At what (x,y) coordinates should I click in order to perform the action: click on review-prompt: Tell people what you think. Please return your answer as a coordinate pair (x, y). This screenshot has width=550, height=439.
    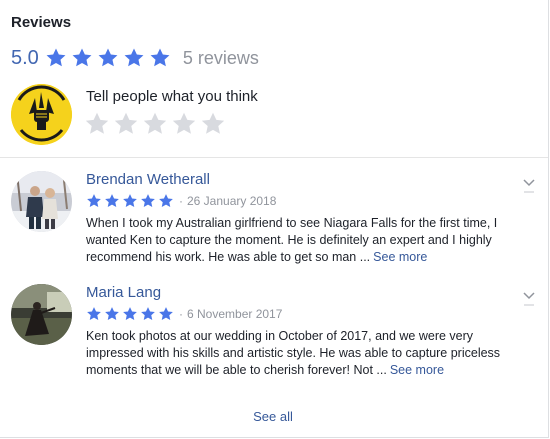
    Looking at the image, I should click on (172, 96).